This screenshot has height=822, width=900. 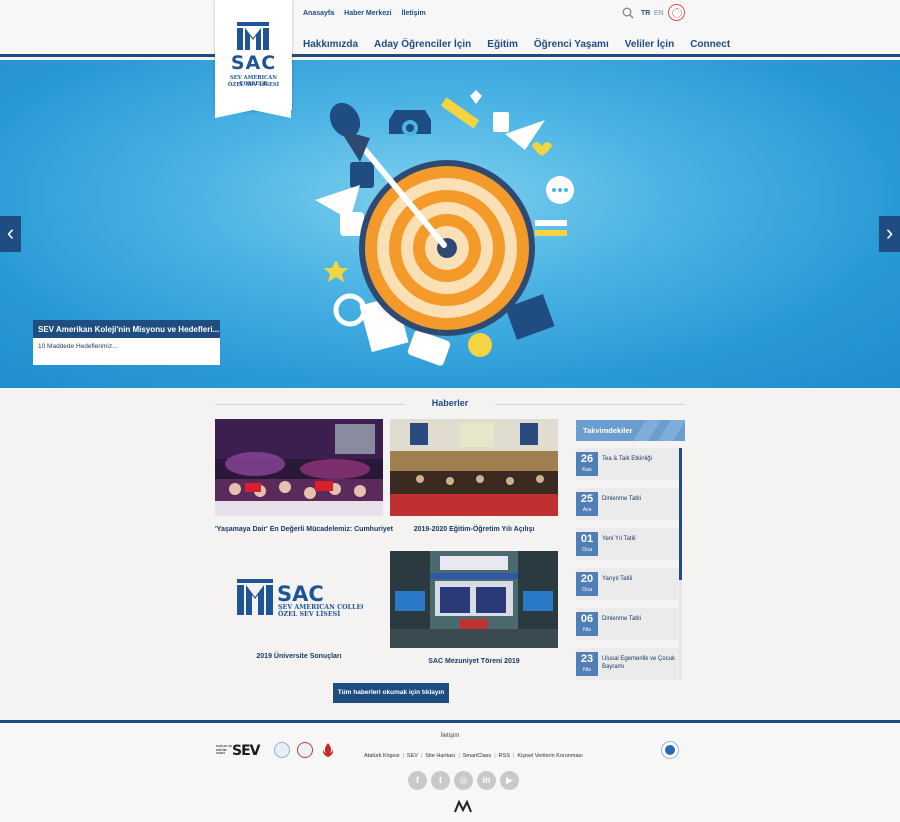 I want to click on calendar-item: 25 Ara Dinlenme Tatili, so click(x=627, y=504).